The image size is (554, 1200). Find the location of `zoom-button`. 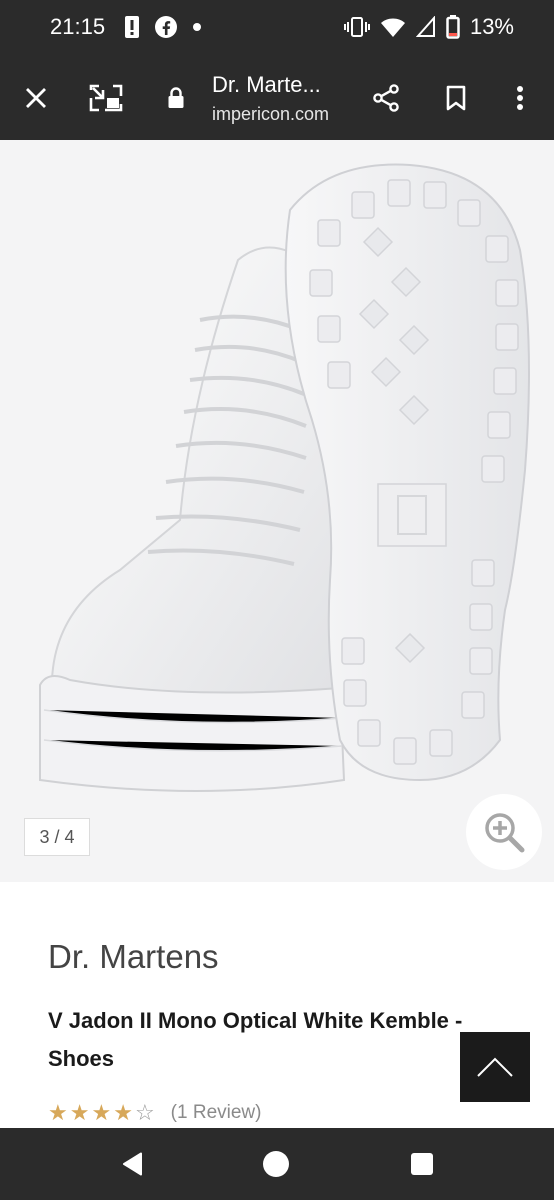

zoom-button is located at coordinates (504, 832).